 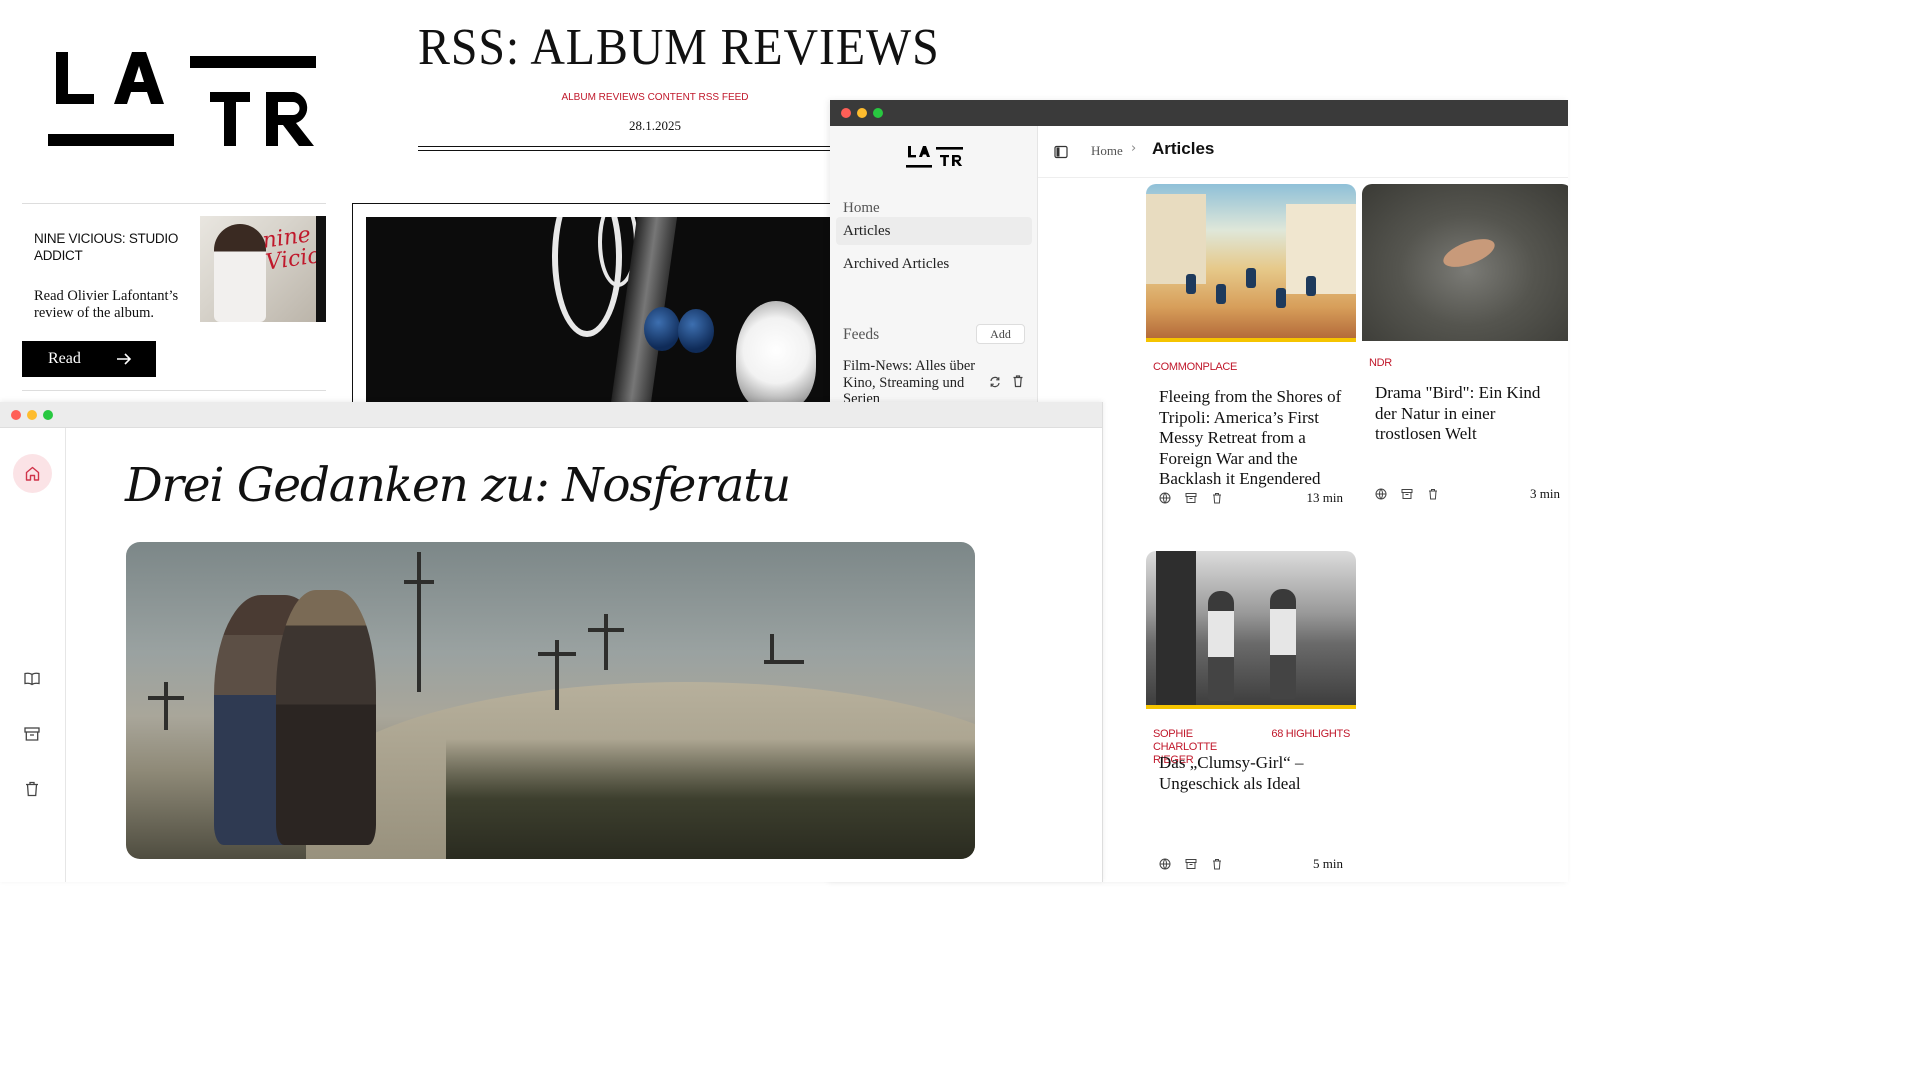 I want to click on read-button: Read, so click(x=89, y=359).